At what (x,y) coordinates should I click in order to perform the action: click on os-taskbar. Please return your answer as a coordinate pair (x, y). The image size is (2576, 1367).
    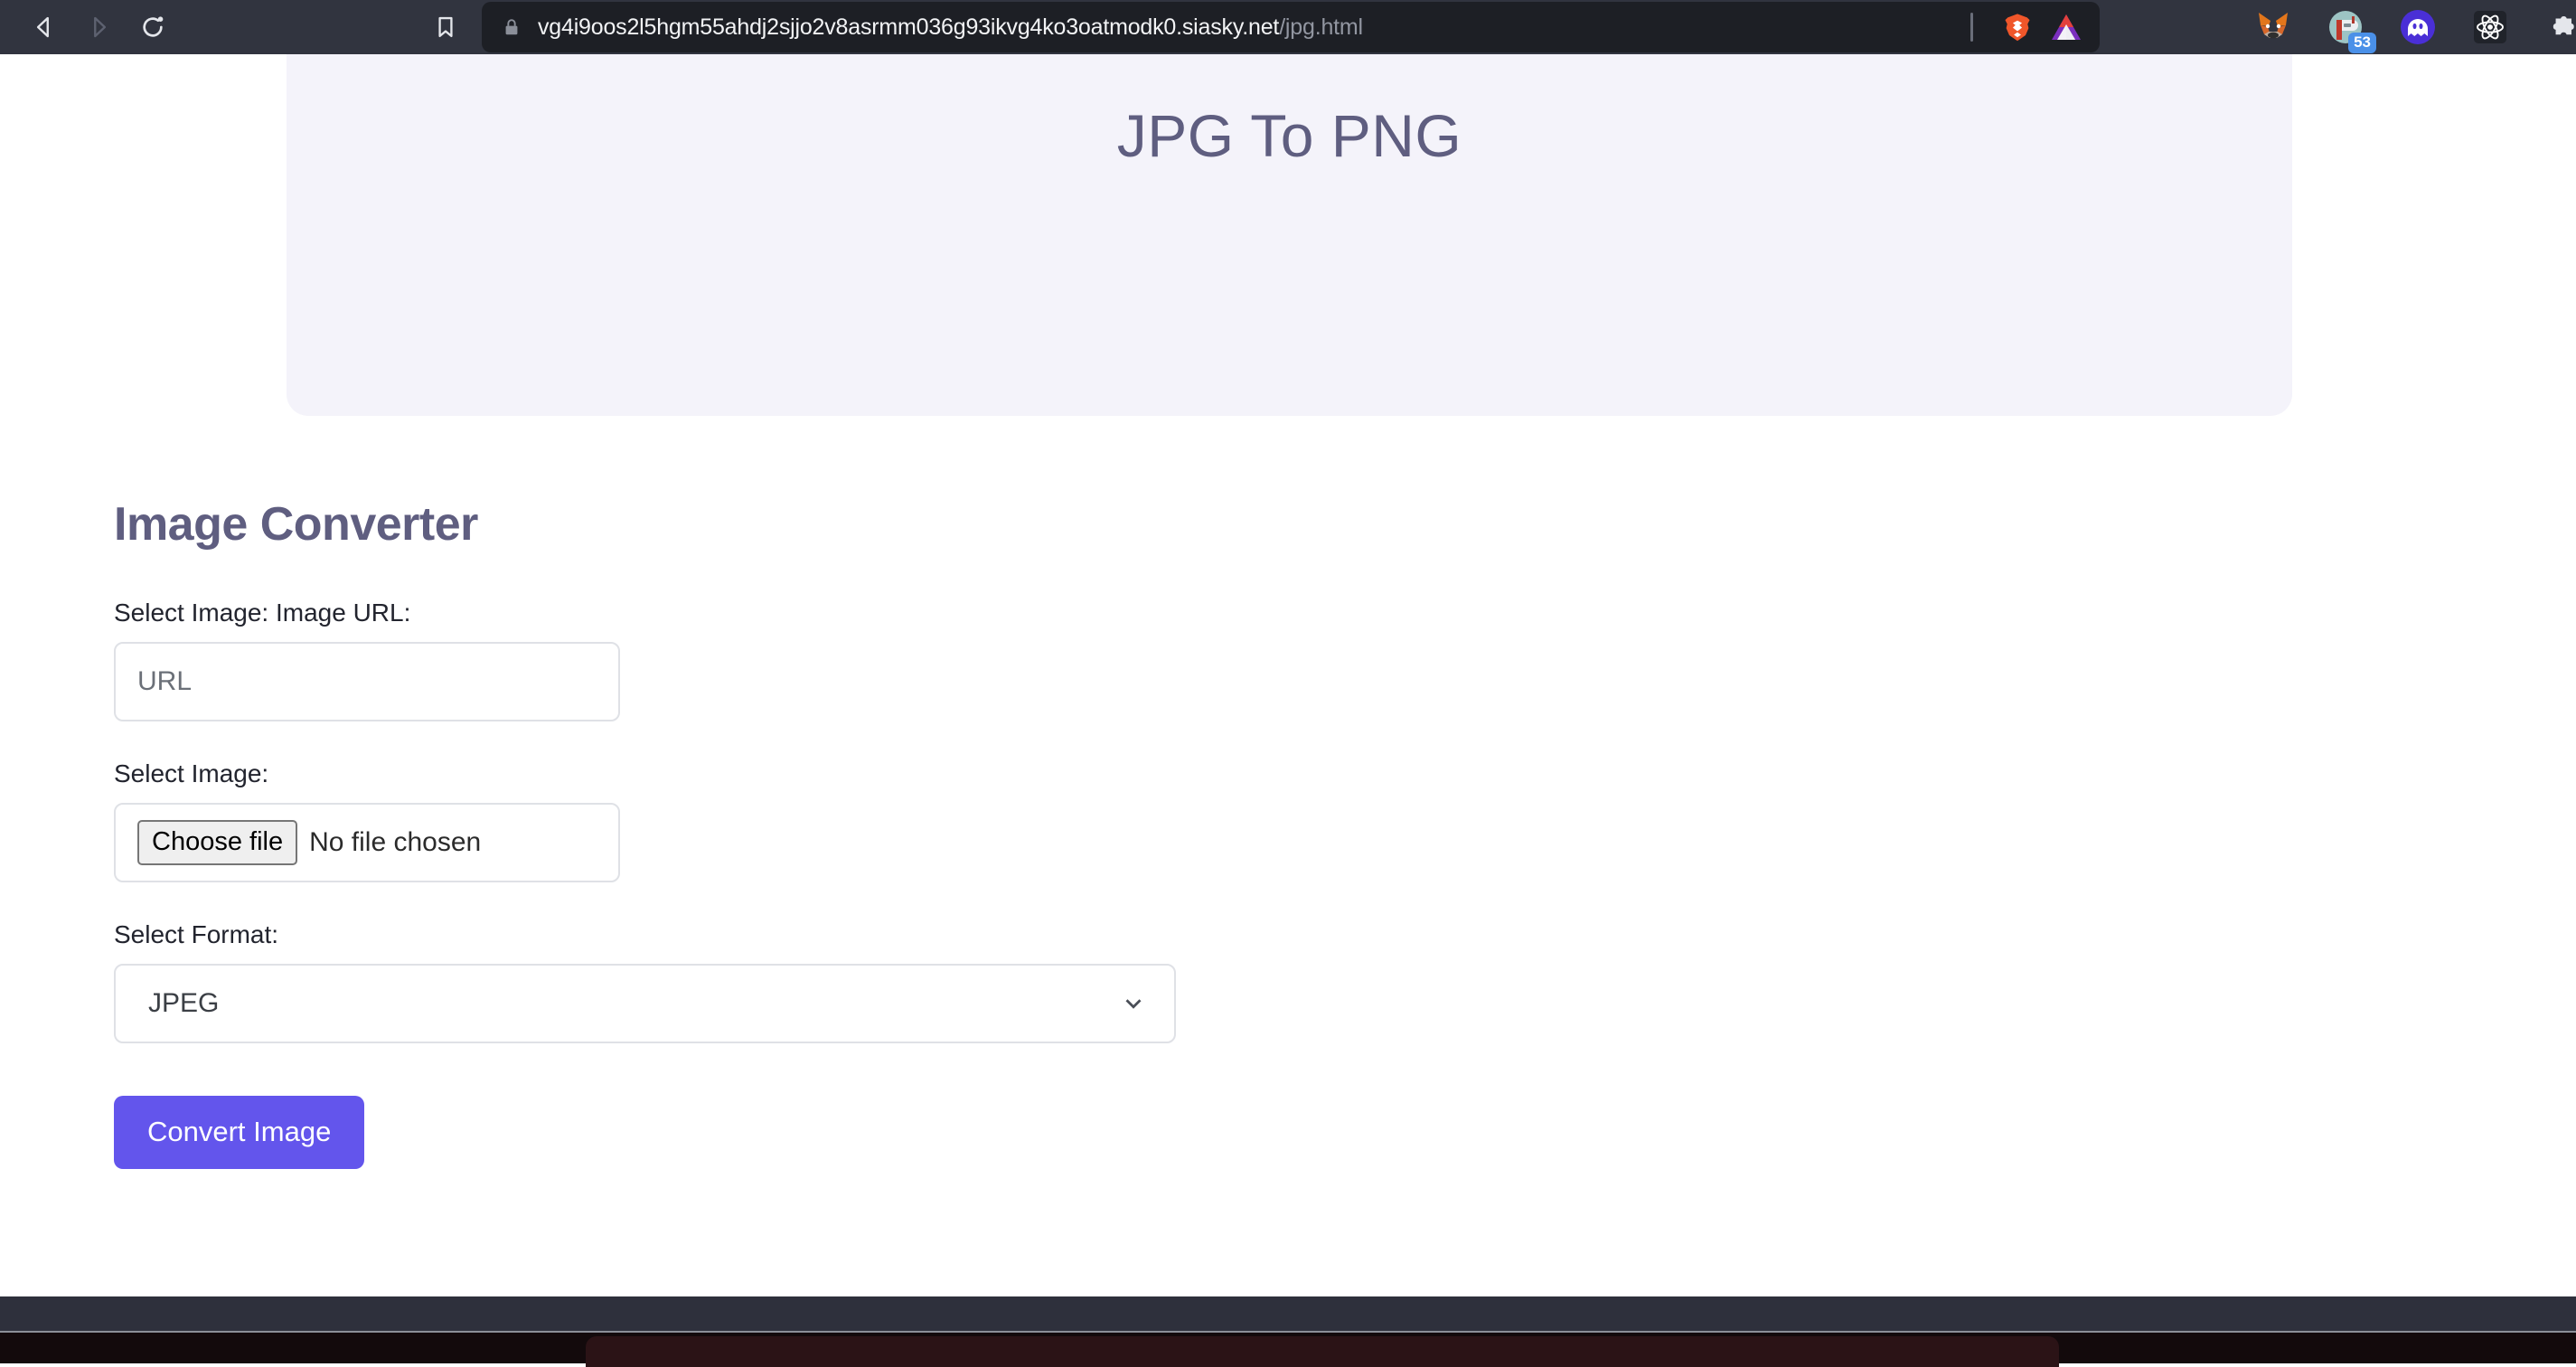
    Looking at the image, I should click on (1288, 1314).